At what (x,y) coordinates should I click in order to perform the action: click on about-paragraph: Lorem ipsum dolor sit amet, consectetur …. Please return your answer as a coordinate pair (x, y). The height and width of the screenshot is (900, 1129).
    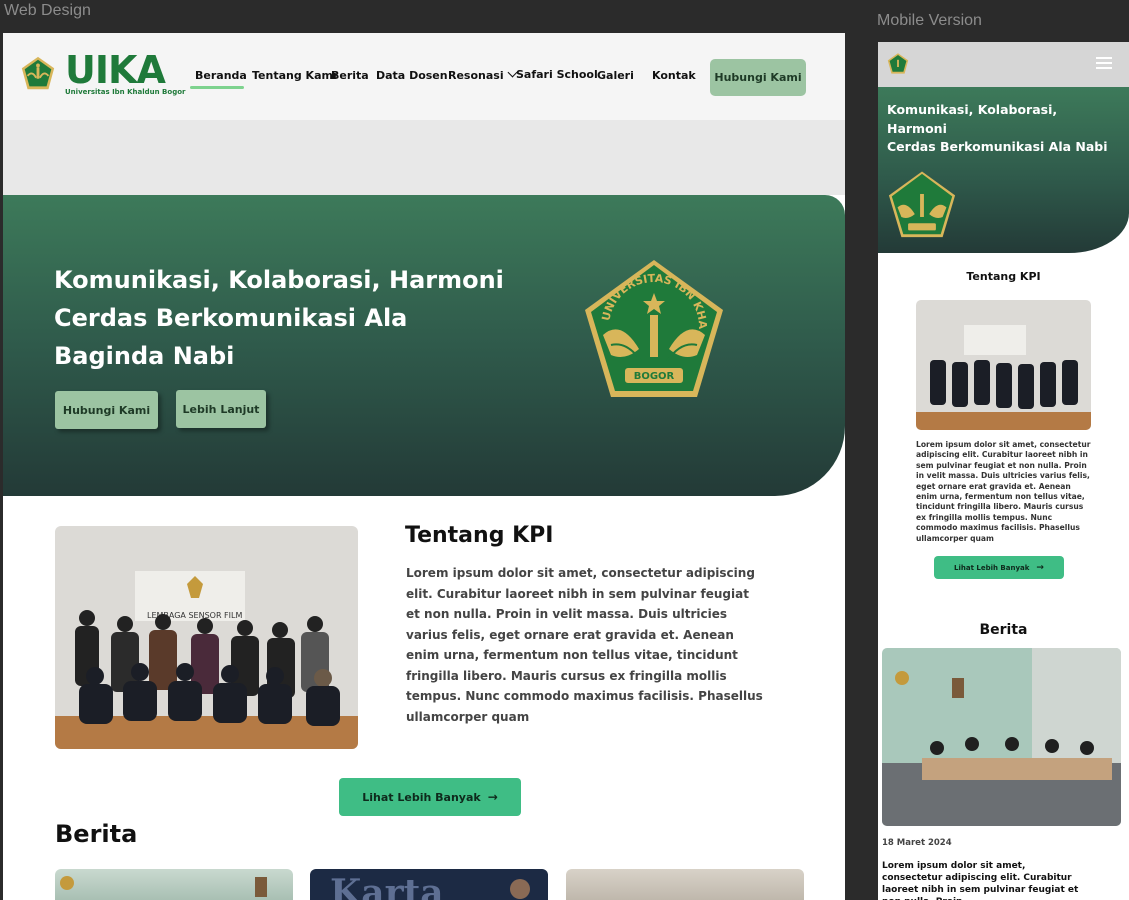
    Looking at the image, I should click on (584, 645).